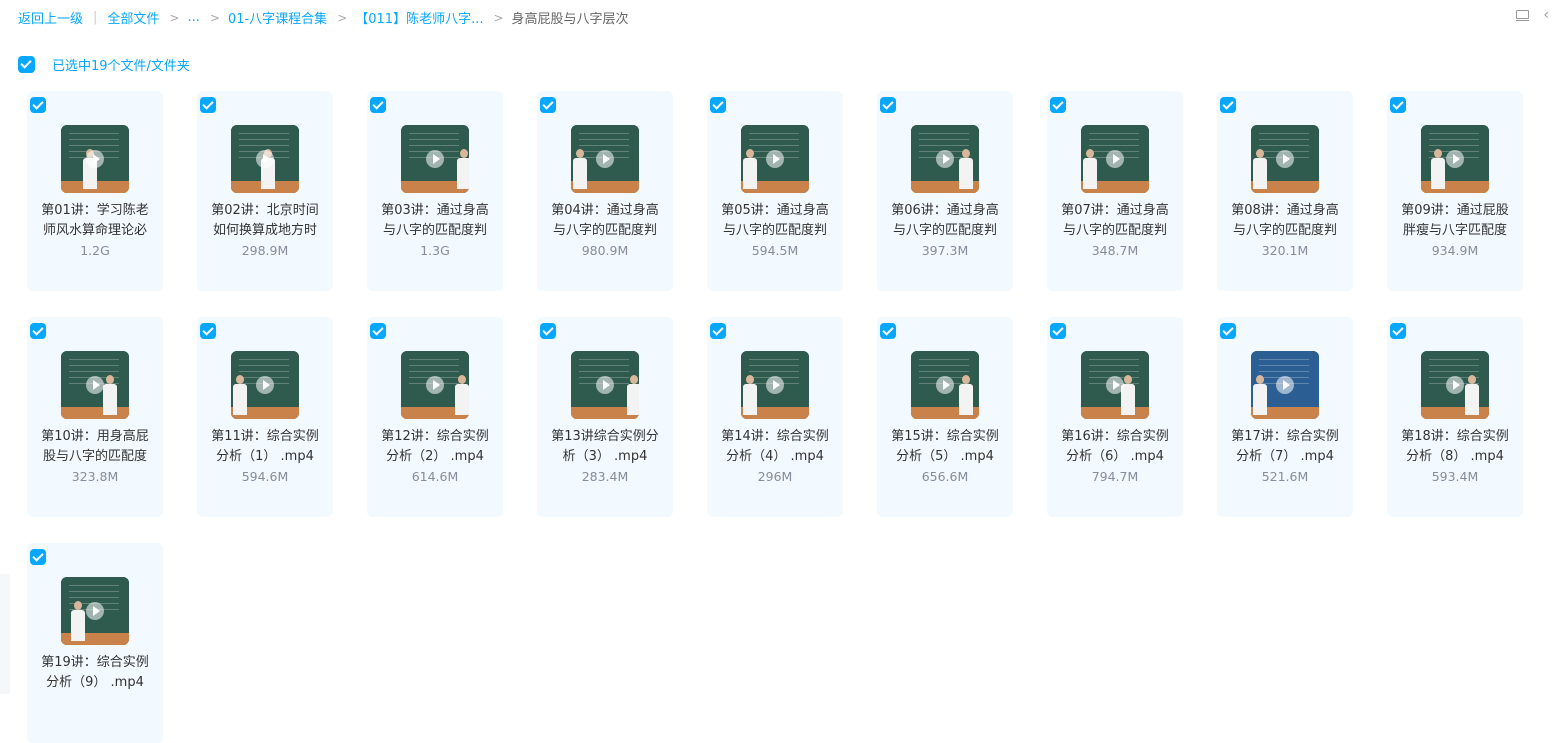 The image size is (1557, 743). I want to click on file-card: 第19讲：综合实例分析（9） .mp4, so click(95, 643).